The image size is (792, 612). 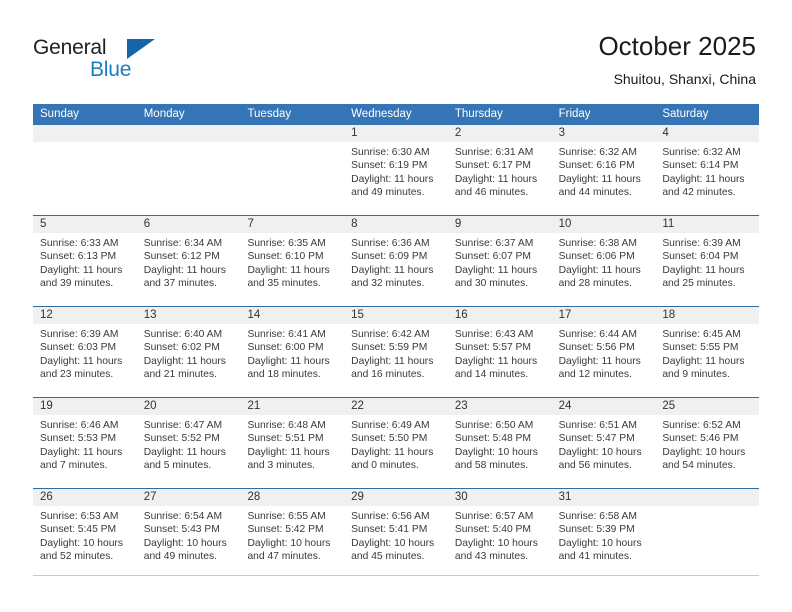 I want to click on day-number: 1, so click(x=396, y=133).